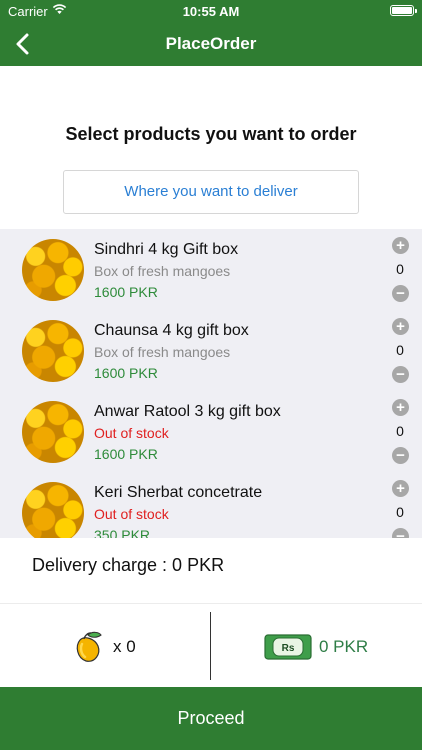 The image size is (422, 750). I want to click on svg-text: Rs, so click(288, 648).